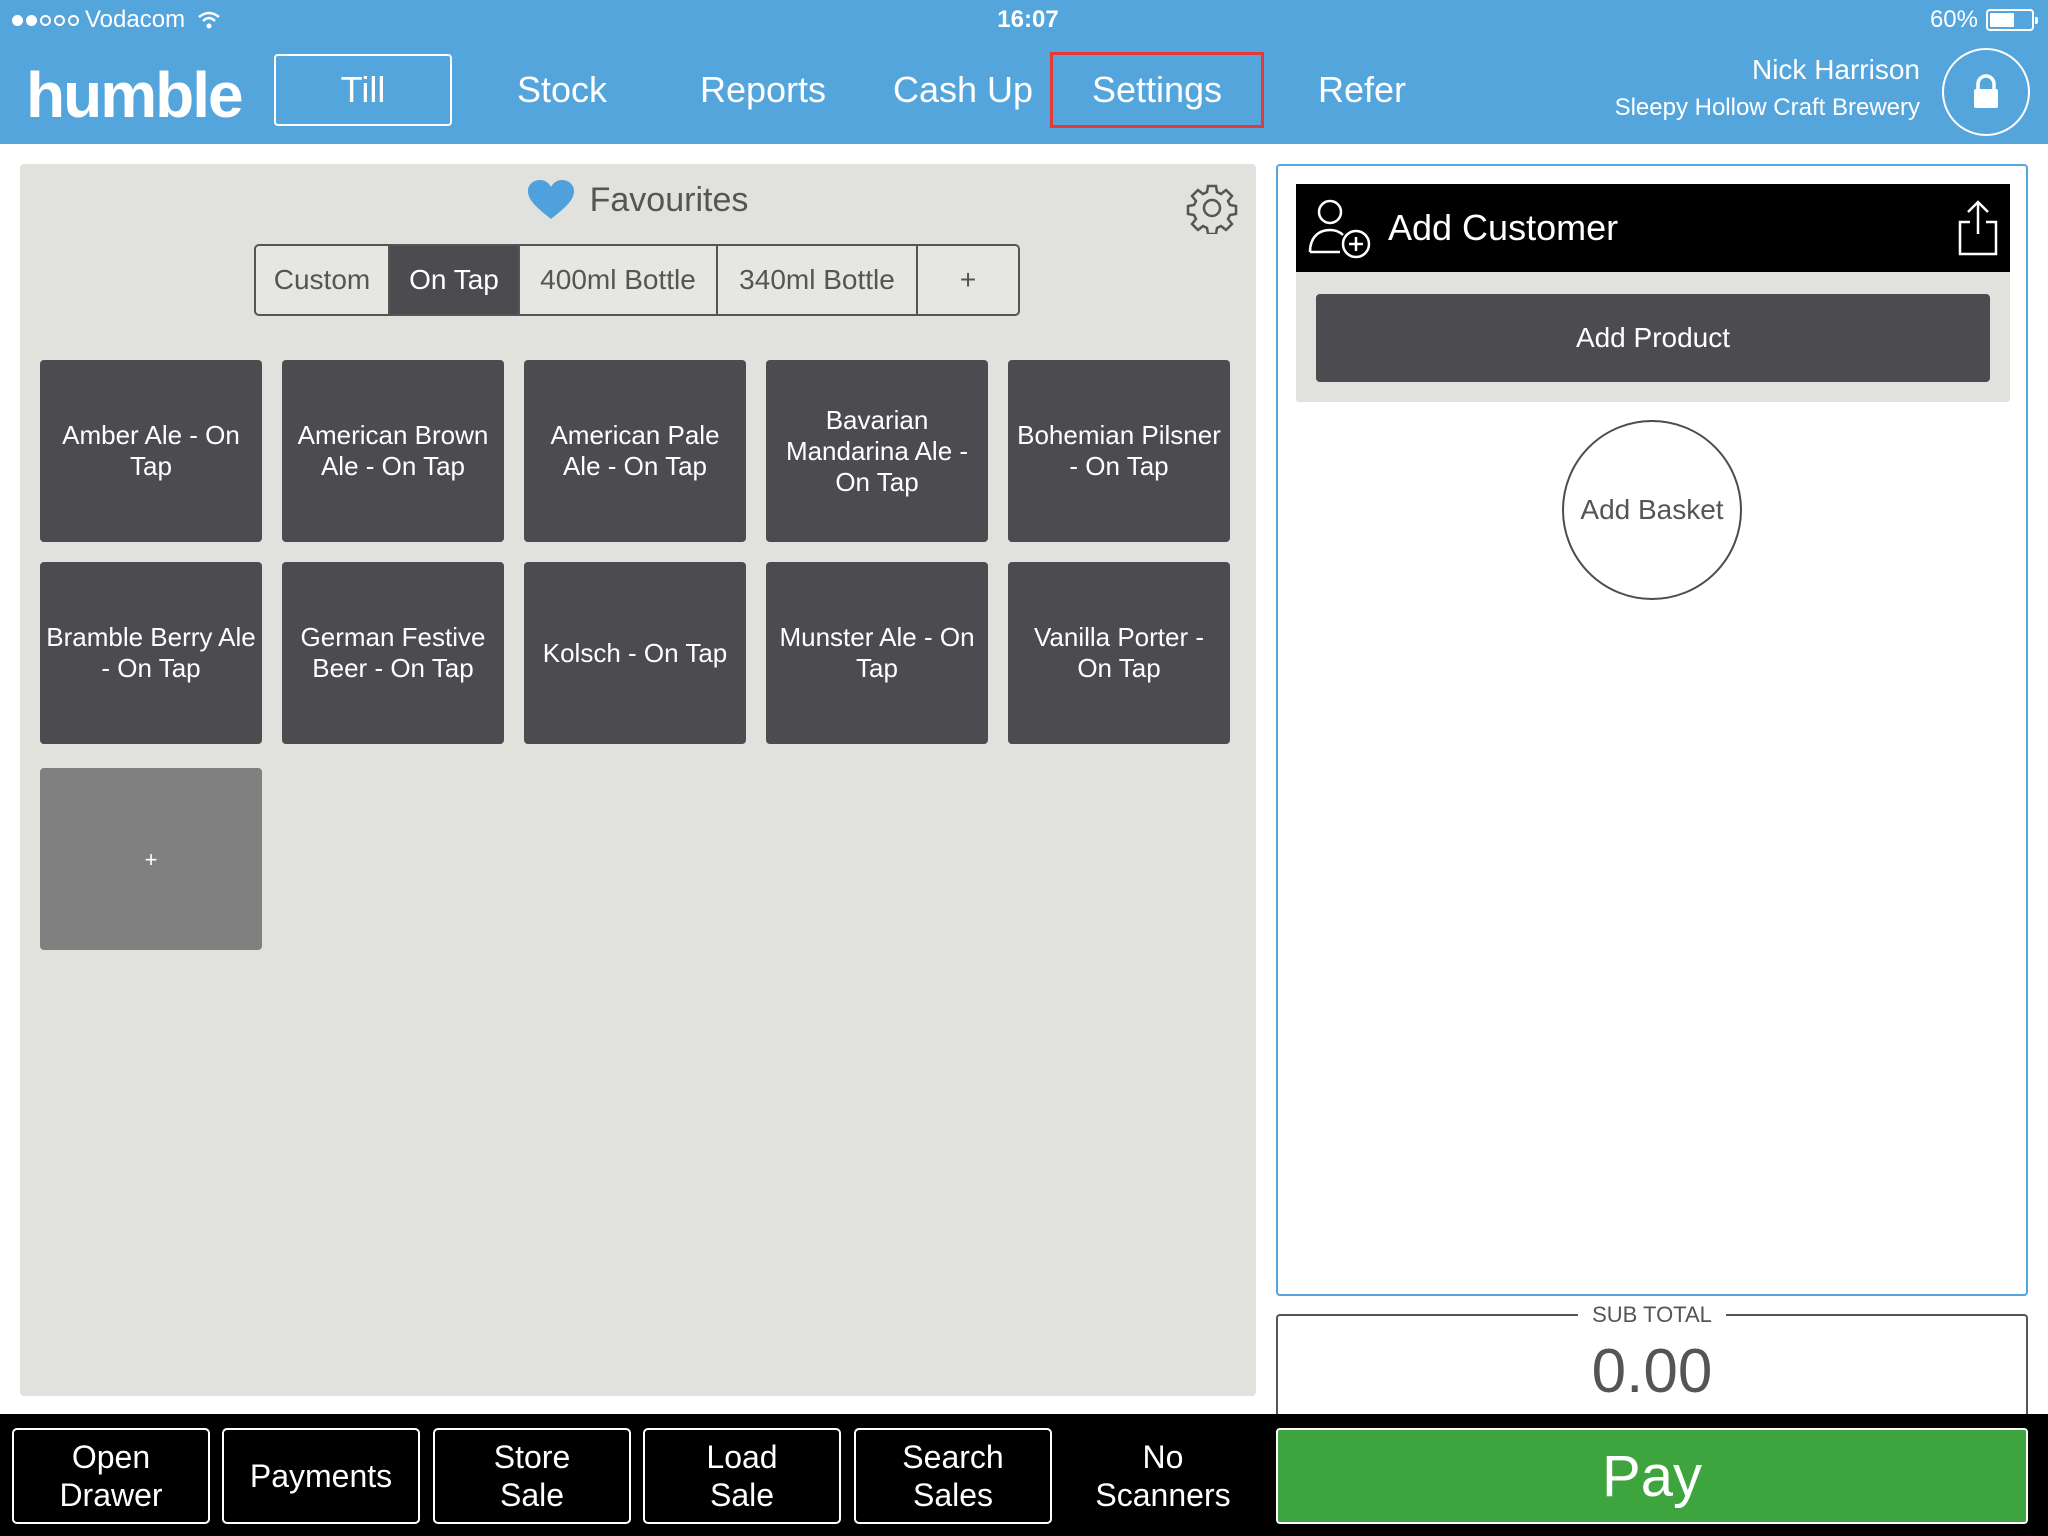 This screenshot has height=1536, width=2048. What do you see at coordinates (1983, 20) in the screenshot?
I see `battery-status: 60%` at bounding box center [1983, 20].